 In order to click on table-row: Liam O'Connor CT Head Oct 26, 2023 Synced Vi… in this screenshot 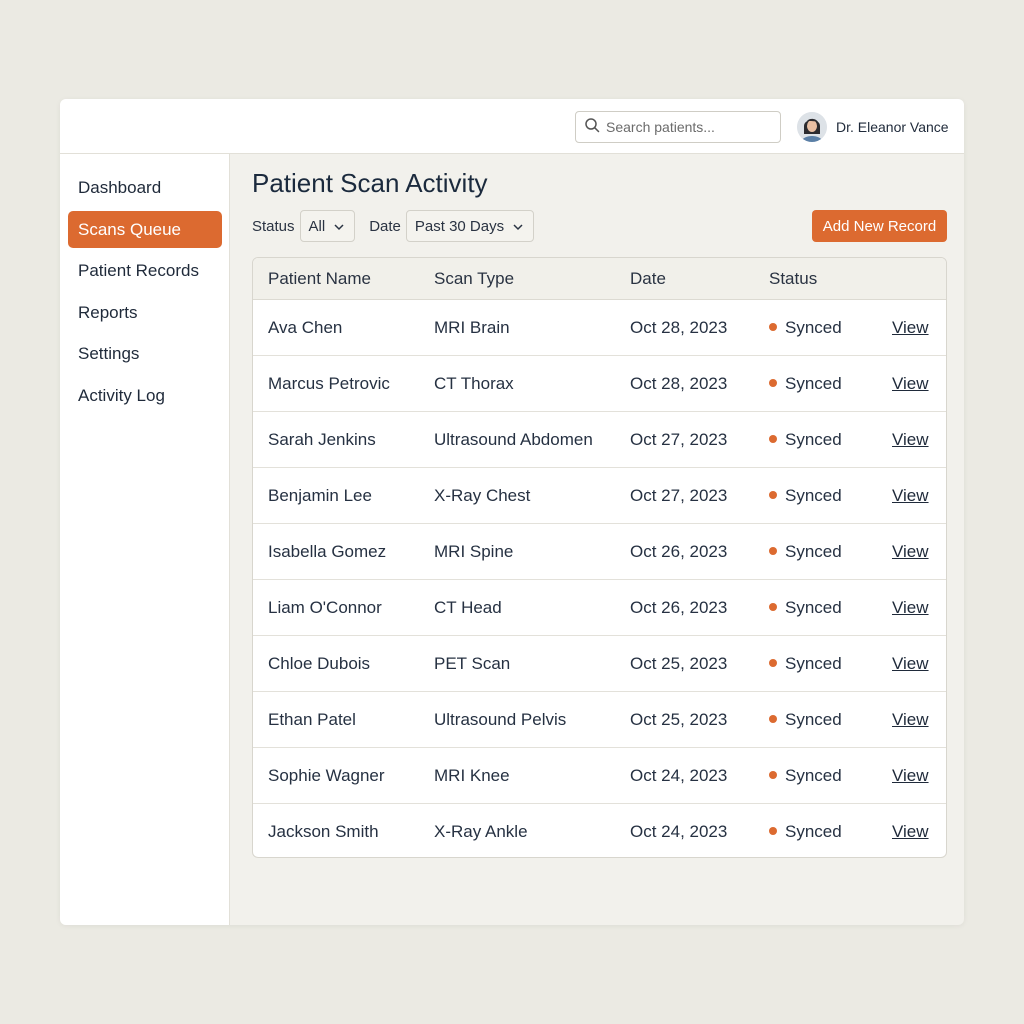, I will do `click(599, 608)`.